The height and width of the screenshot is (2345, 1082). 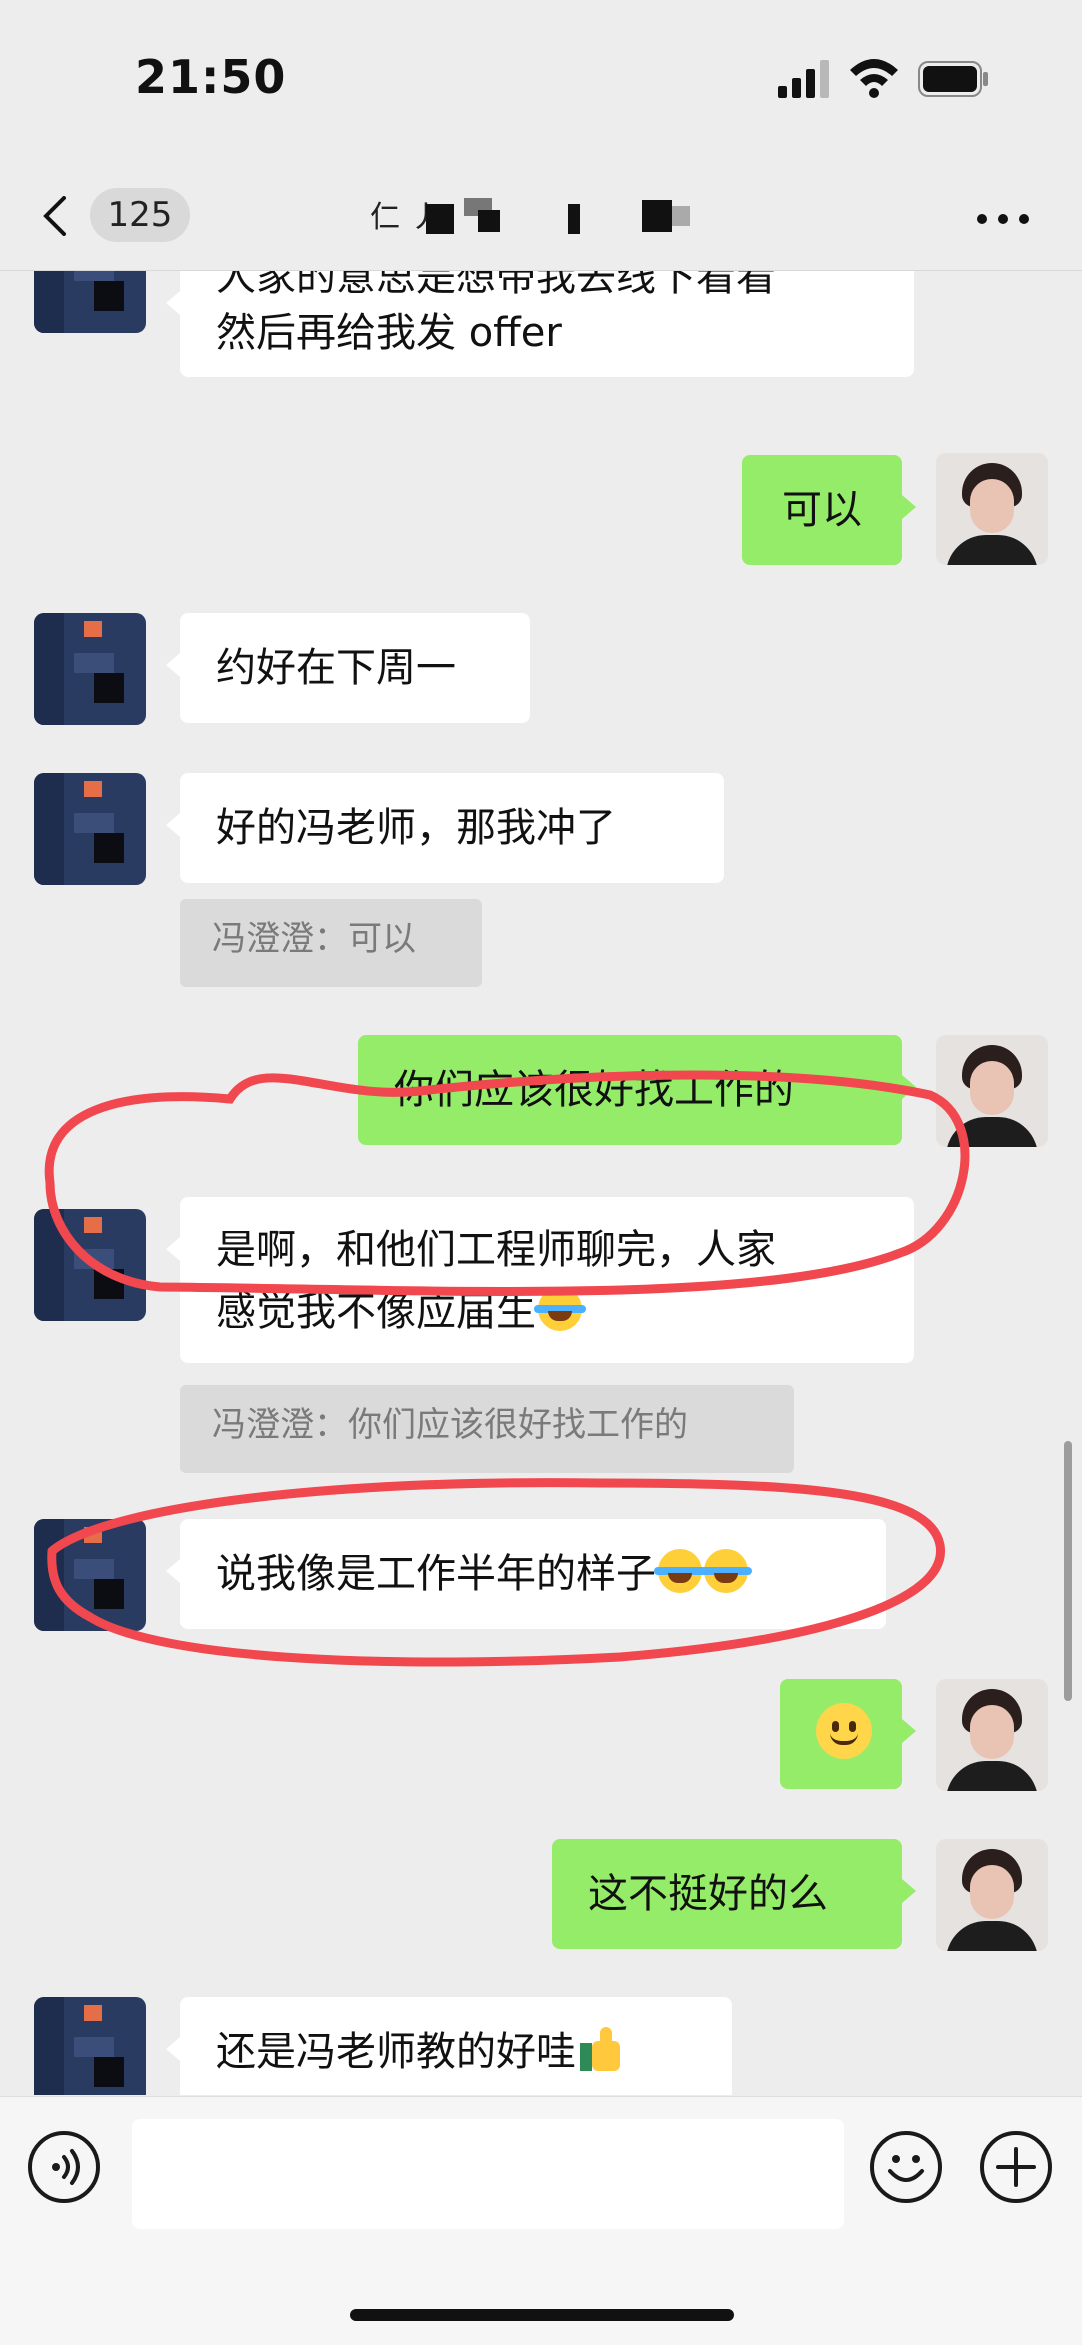 What do you see at coordinates (436, 1574) in the screenshot?
I see `message-text: 说我像是工作半年的样子` at bounding box center [436, 1574].